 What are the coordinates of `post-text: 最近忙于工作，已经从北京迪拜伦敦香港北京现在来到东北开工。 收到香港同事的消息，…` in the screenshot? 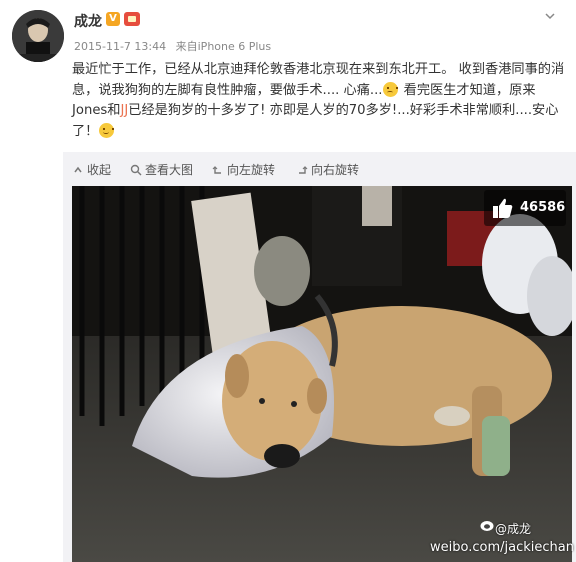 It's located at (321, 101).